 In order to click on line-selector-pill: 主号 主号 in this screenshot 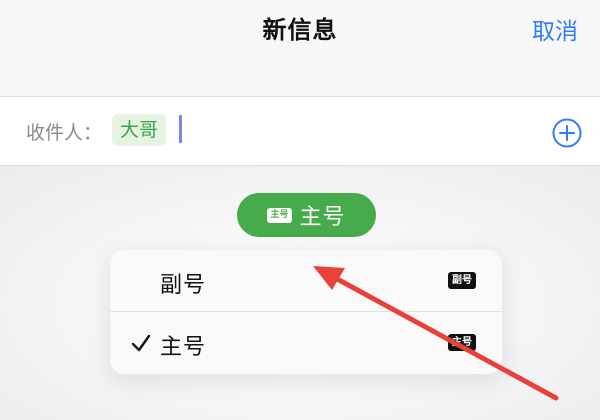, I will do `click(306, 215)`.